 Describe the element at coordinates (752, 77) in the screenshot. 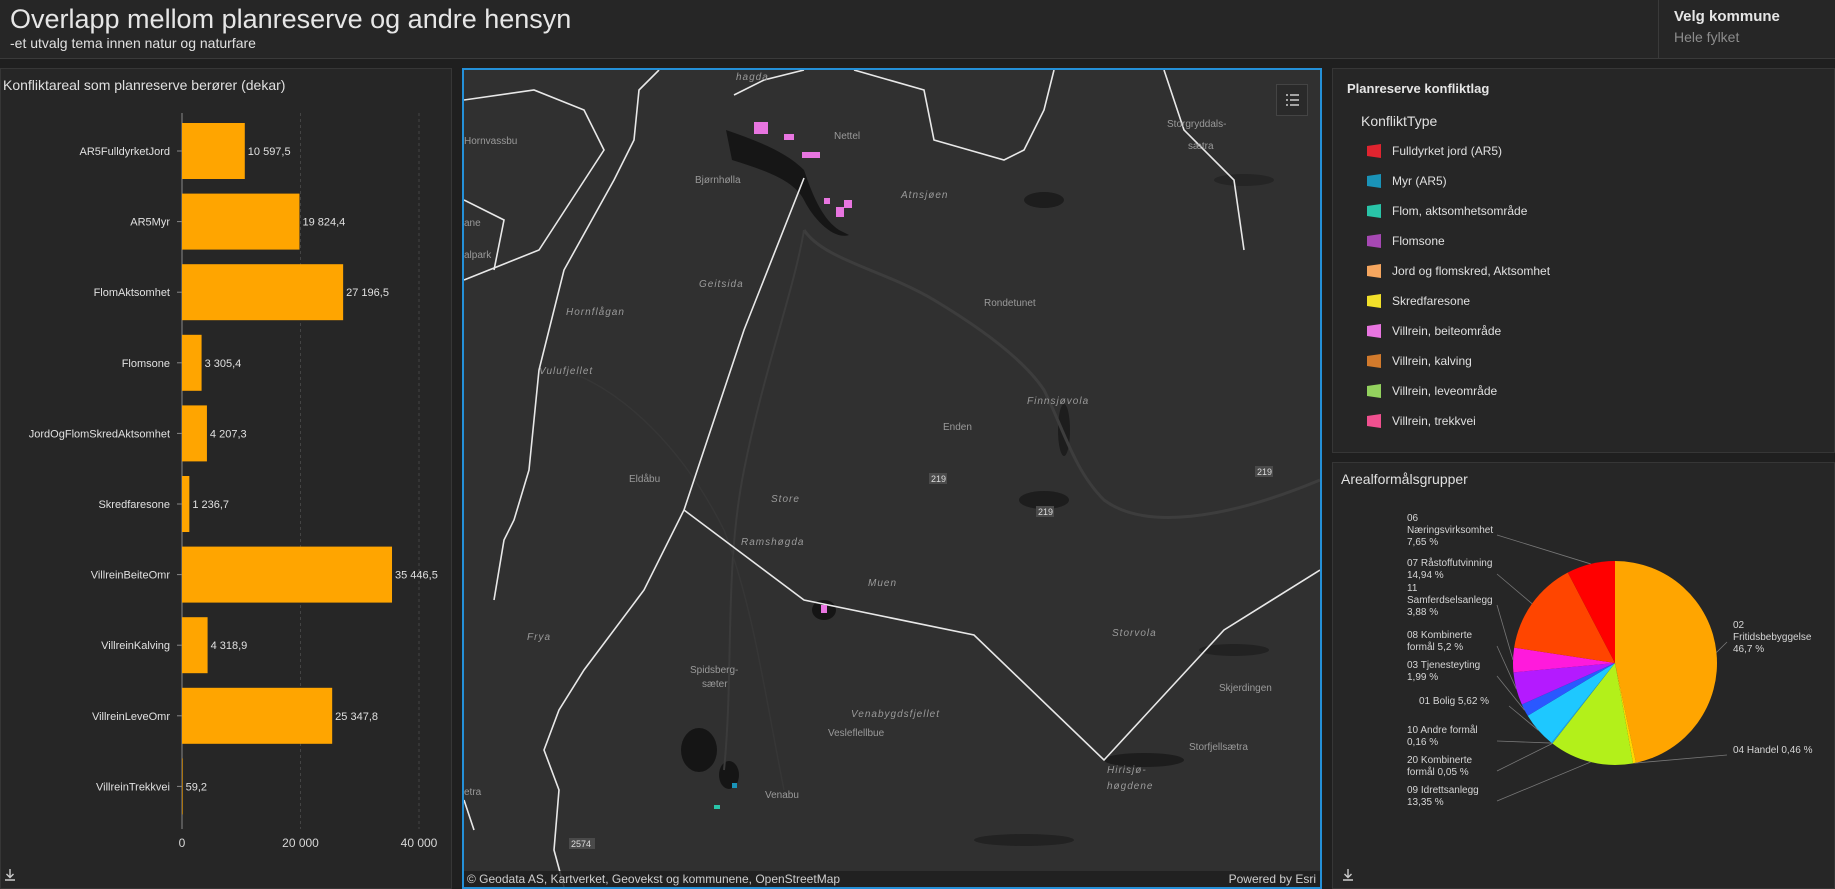

I see `map-place-label: hagda` at that location.